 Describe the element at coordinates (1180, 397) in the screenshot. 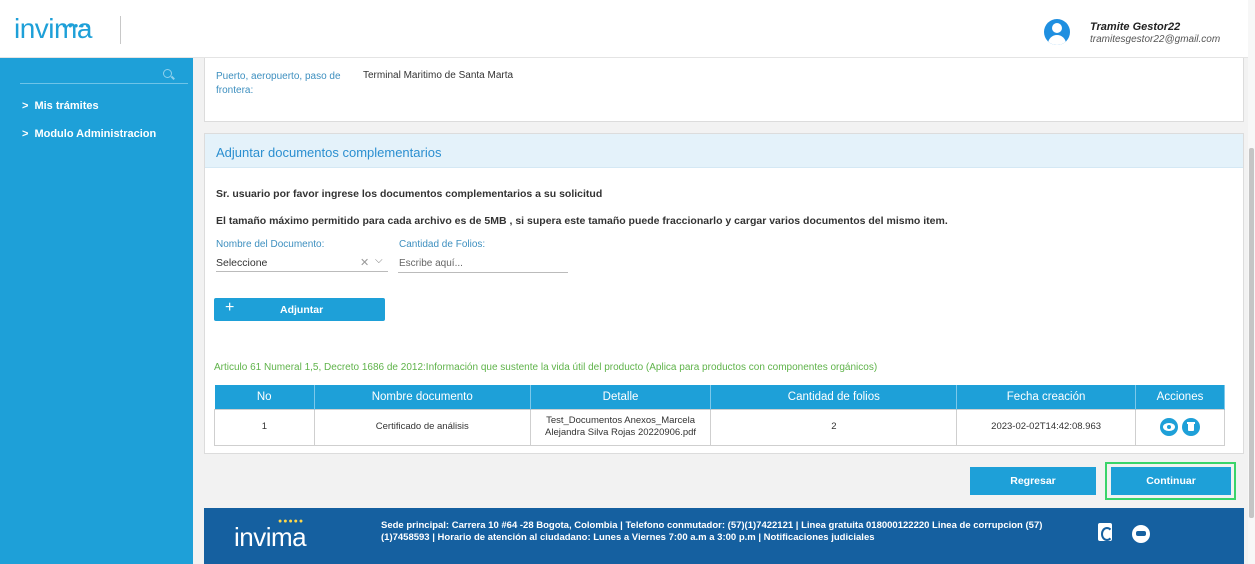

I see `column-header-acciones: Acciones` at that location.